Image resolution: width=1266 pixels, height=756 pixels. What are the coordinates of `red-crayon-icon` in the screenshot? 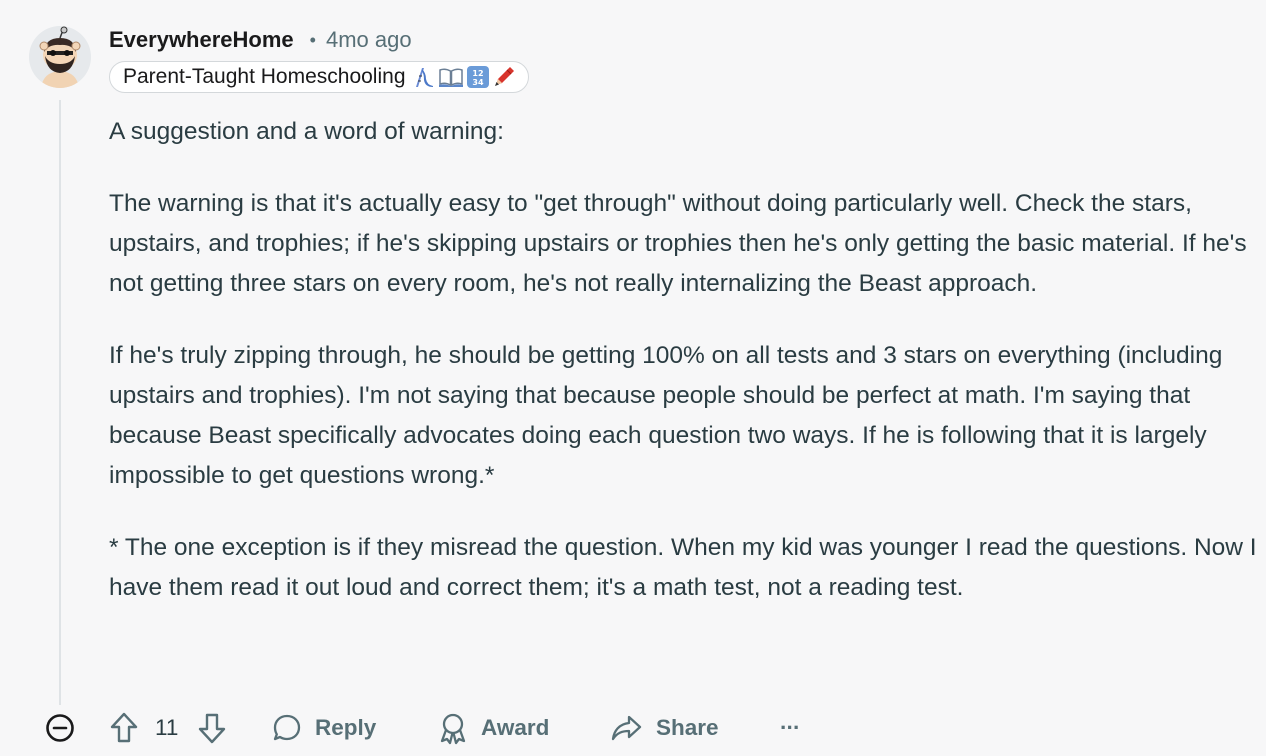 It's located at (504, 76).